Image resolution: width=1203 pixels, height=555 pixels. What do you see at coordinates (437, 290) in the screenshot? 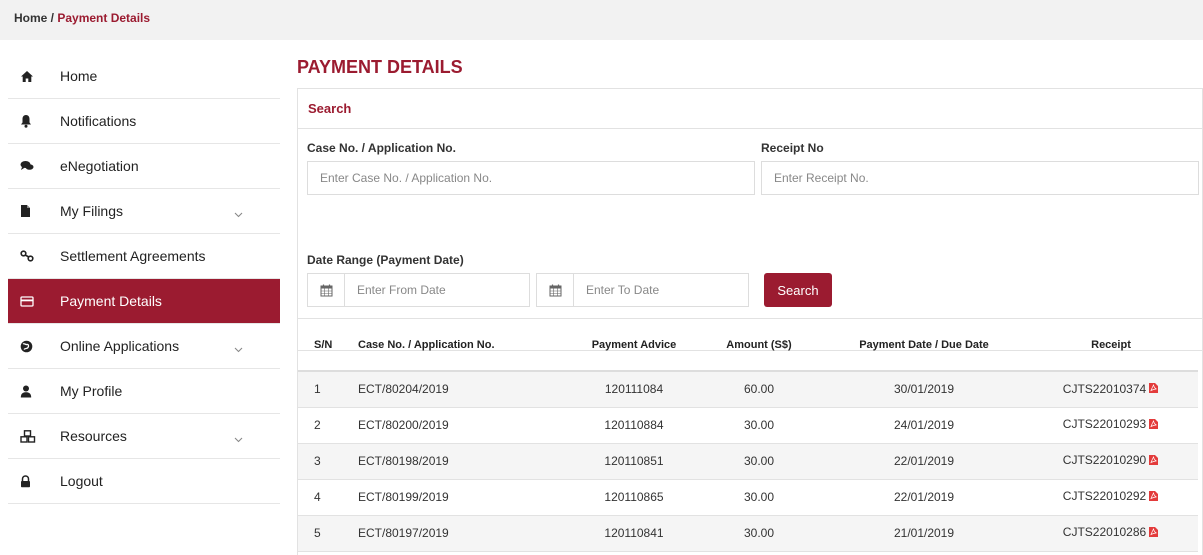
I see `from-date-input` at bounding box center [437, 290].